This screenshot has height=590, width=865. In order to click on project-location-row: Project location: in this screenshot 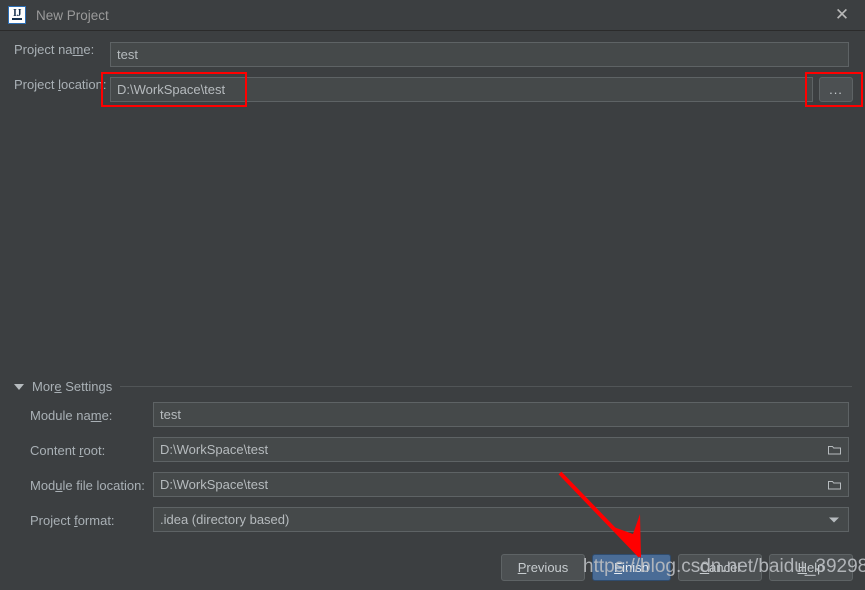, I will do `click(64, 84)`.